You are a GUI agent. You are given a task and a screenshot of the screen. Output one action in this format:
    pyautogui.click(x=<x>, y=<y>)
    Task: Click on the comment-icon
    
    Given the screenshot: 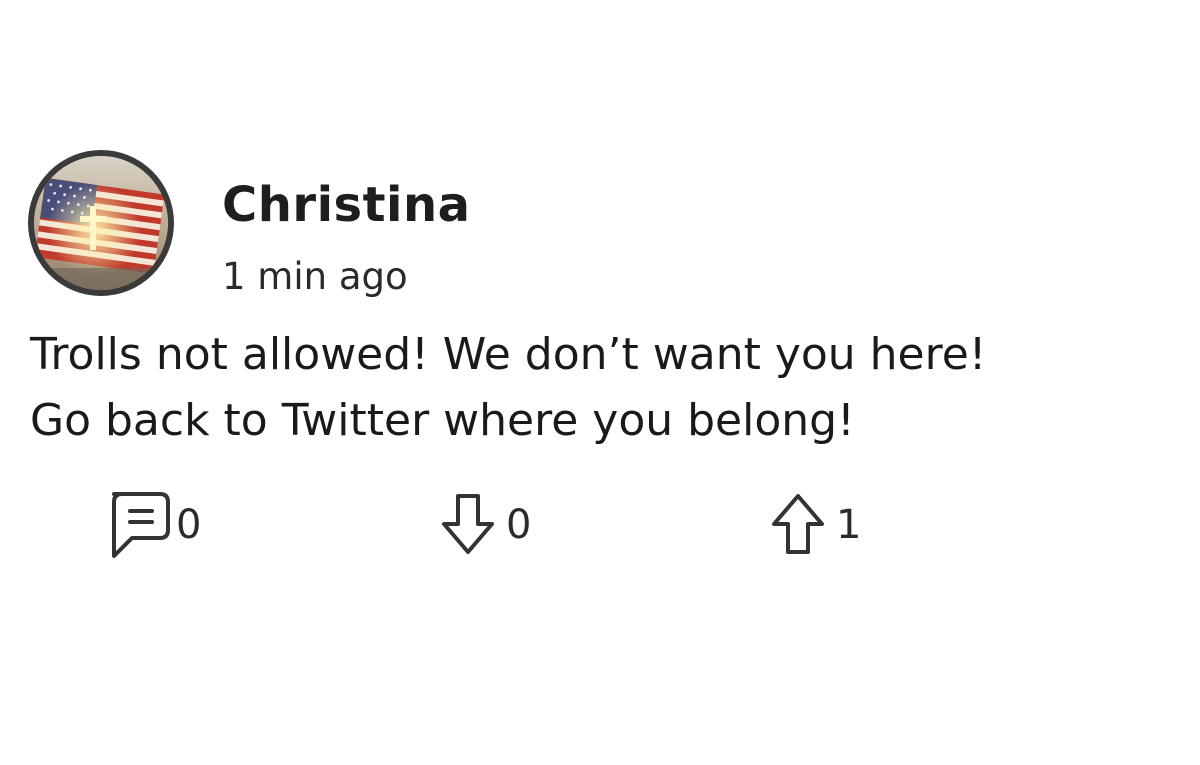 What is the action you would take?
    pyautogui.click(x=138, y=525)
    